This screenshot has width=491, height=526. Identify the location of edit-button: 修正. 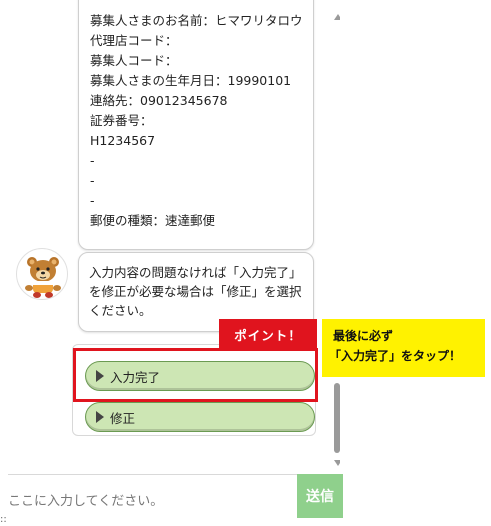
(200, 417).